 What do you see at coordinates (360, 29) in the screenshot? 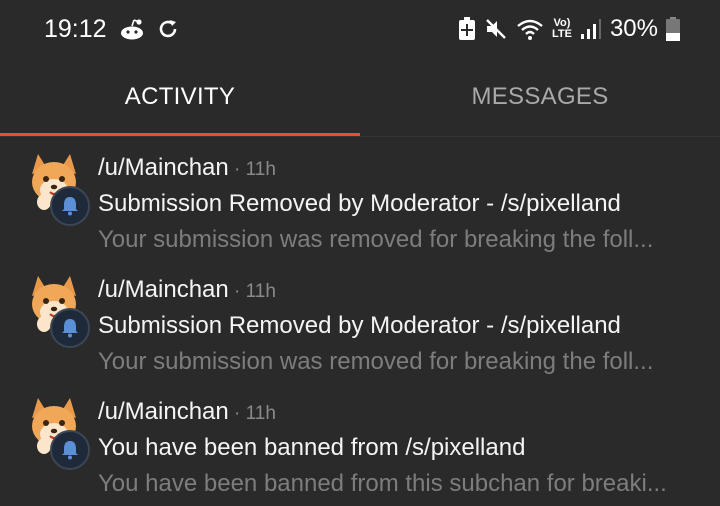
I see `status-bar: 19:12 Vo) LTE 30%` at bounding box center [360, 29].